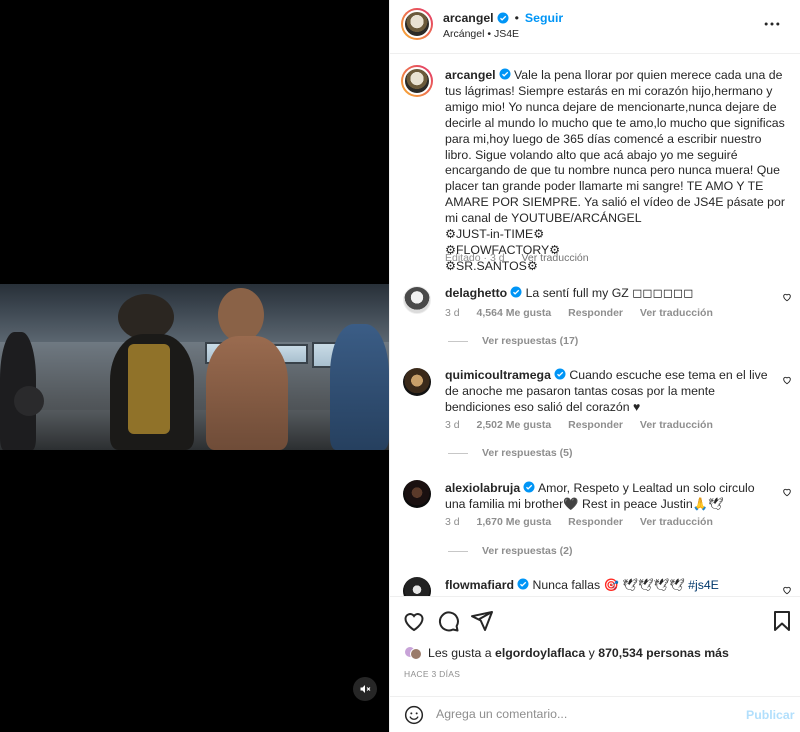 The image size is (800, 732). Describe the element at coordinates (514, 522) in the screenshot. I see `comment-likes: 1,670 Me gusta` at that location.